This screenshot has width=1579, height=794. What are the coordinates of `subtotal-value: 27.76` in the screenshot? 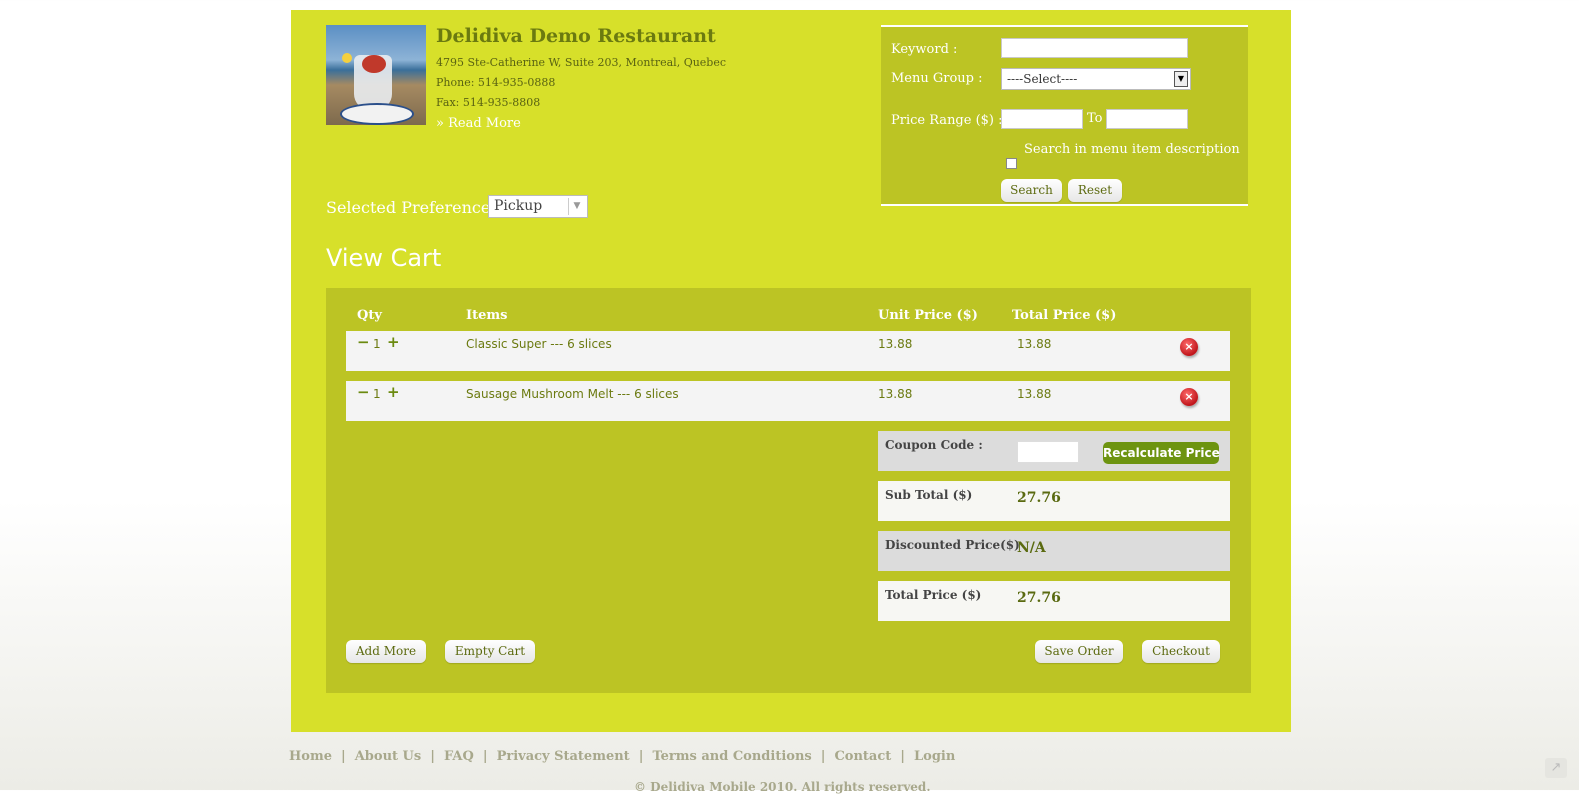 It's located at (1039, 498).